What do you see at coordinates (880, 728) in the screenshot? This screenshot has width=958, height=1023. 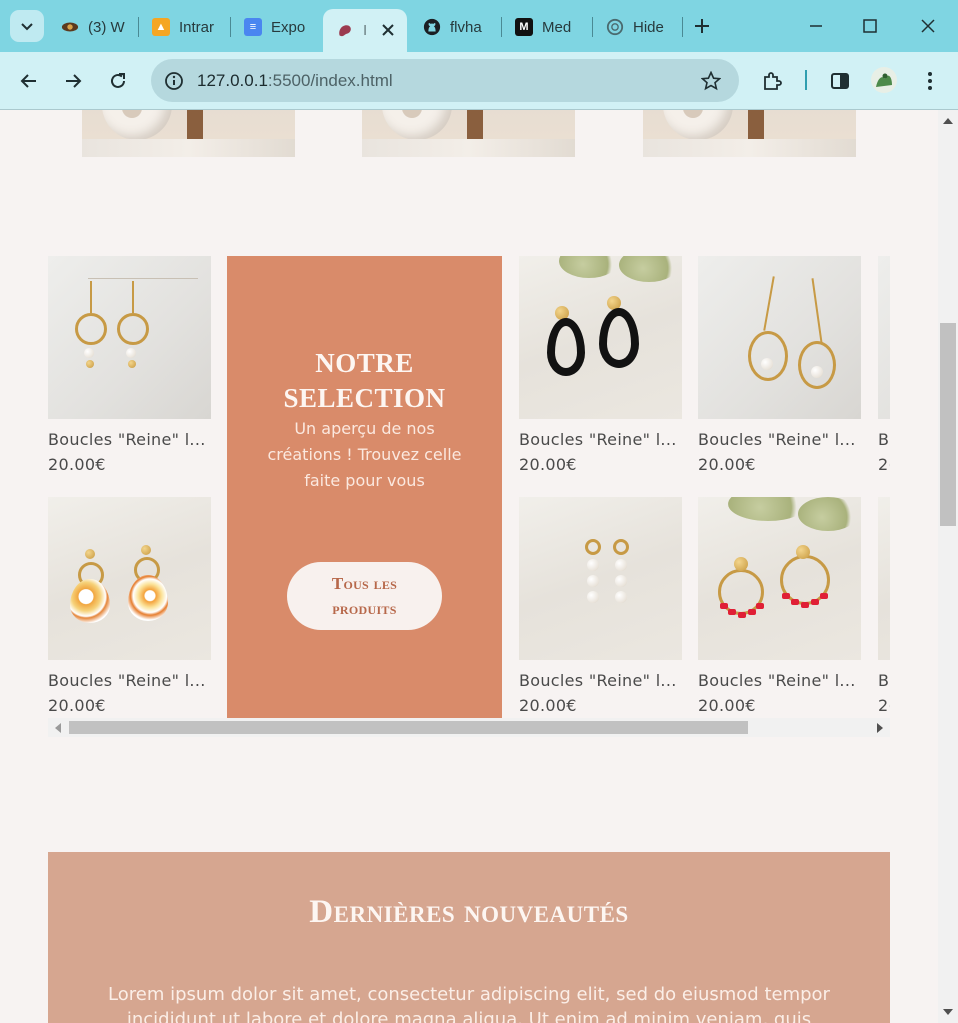 I see `scroll-right-icon` at bounding box center [880, 728].